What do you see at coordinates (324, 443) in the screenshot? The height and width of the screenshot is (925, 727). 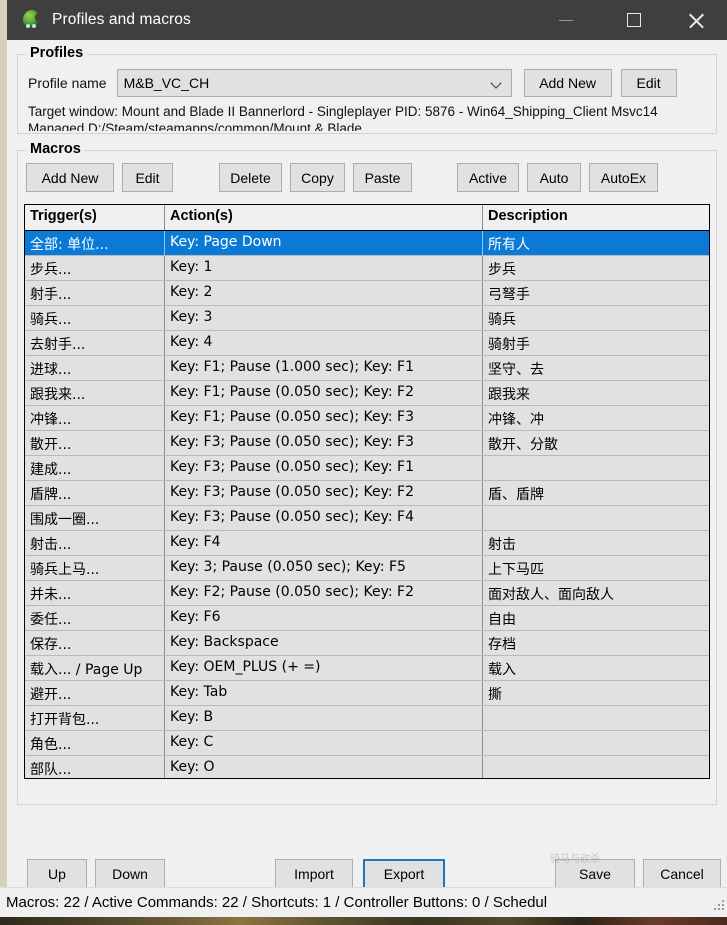 I see `cell-action: Key: F3; Pause (0.050 sec); Key: F3` at bounding box center [324, 443].